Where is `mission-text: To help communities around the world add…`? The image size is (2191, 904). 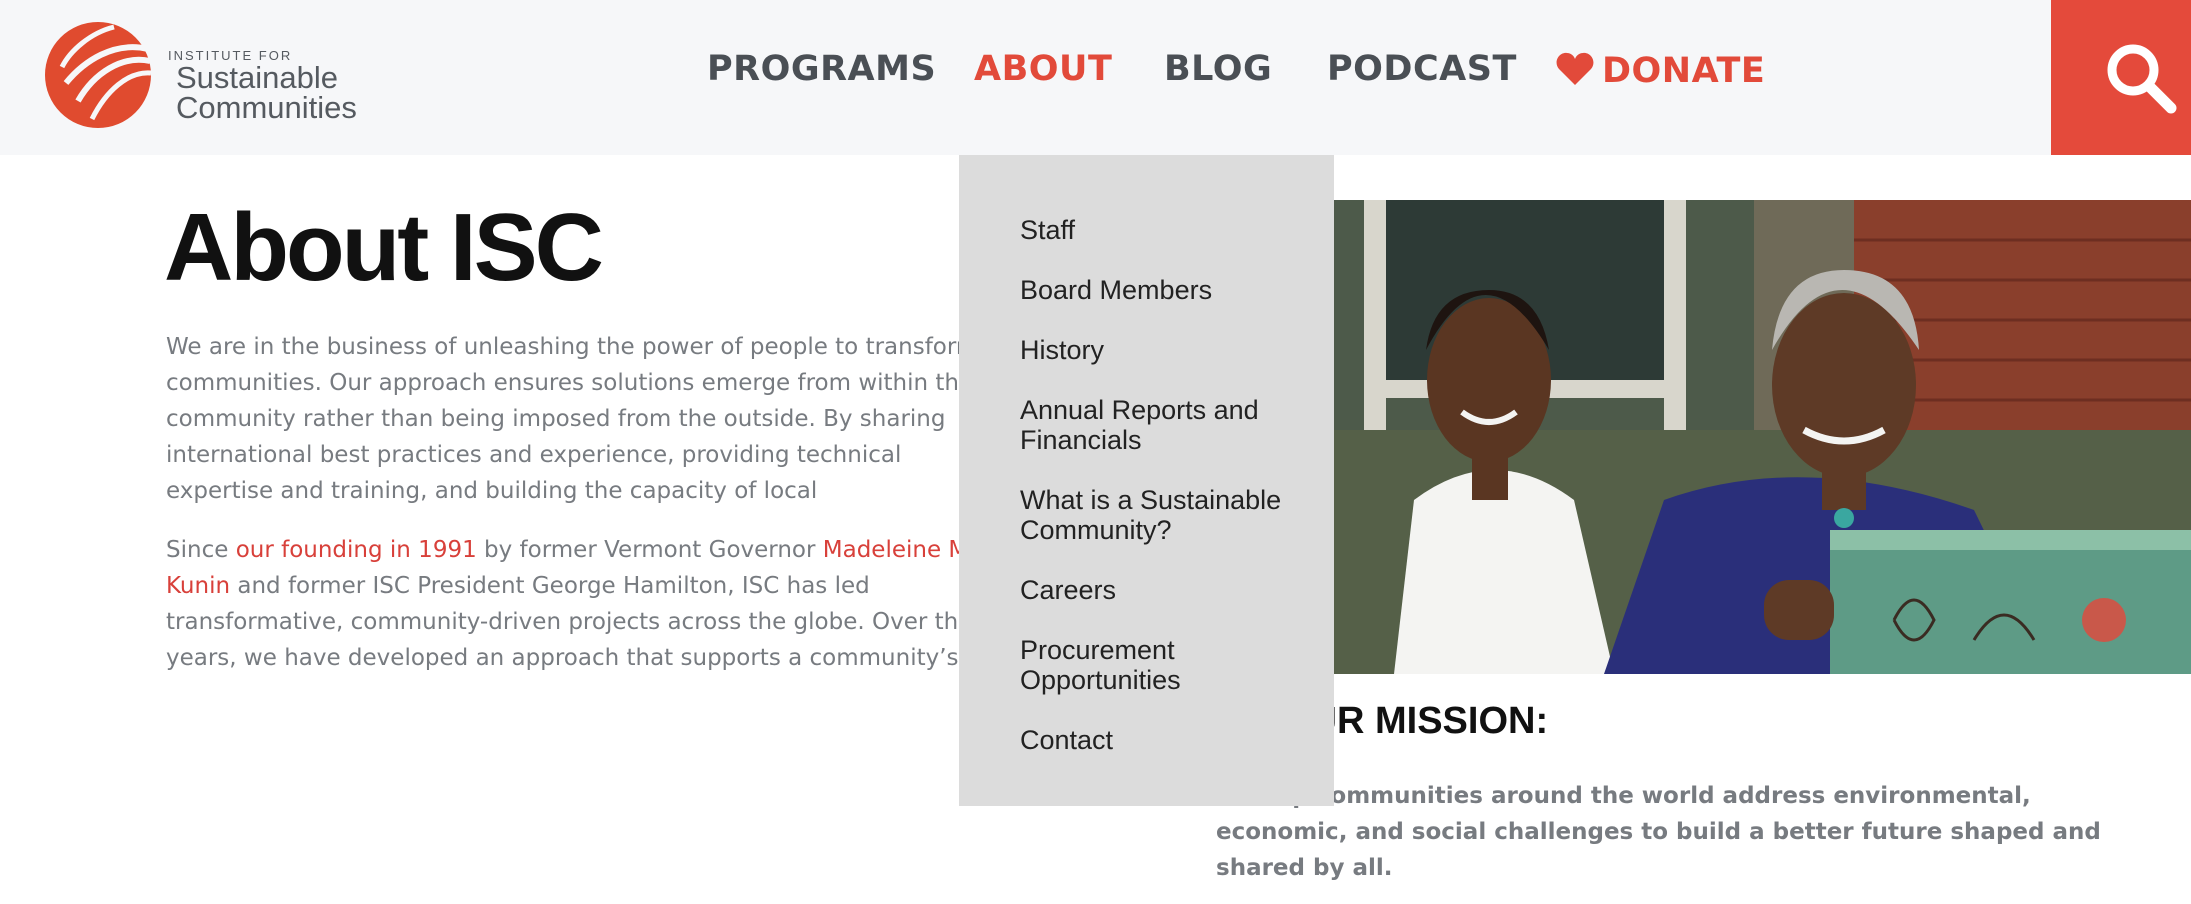
mission-text: To help communities around the world add… is located at coordinates (1658, 832).